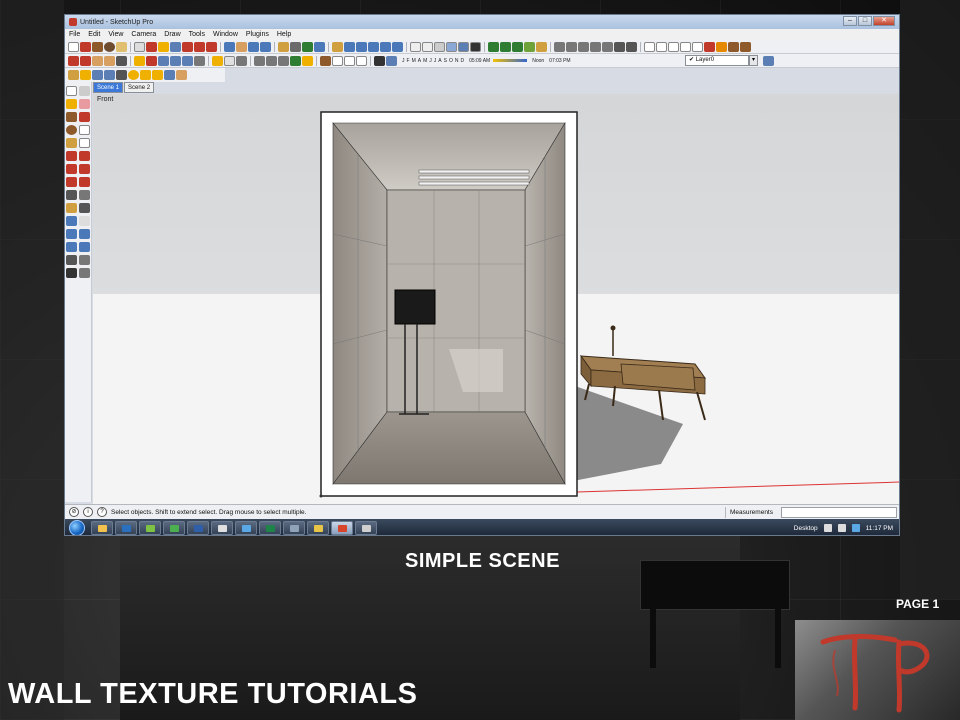 This screenshot has width=960, height=720. I want to click on month-jul: J, so click(435, 61).